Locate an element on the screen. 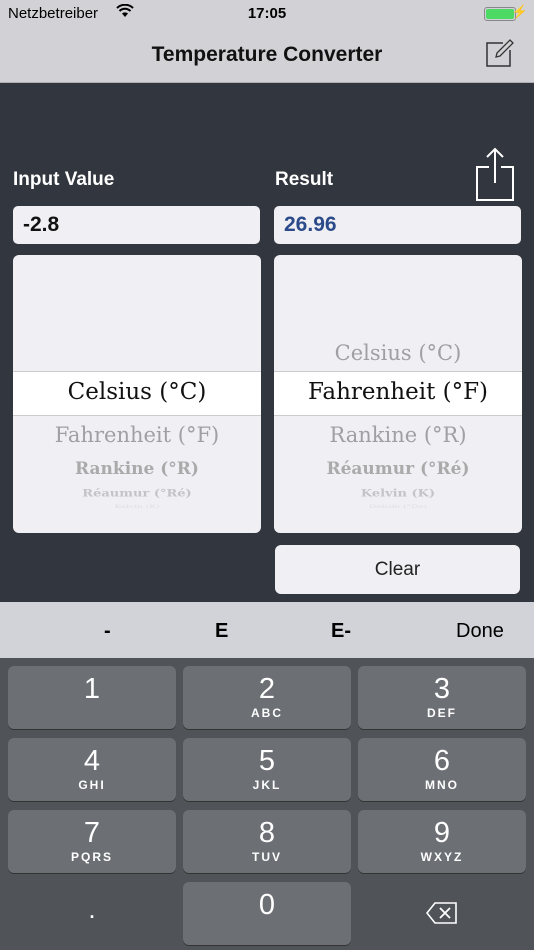  charging-icon: ⚡ is located at coordinates (519, 11).